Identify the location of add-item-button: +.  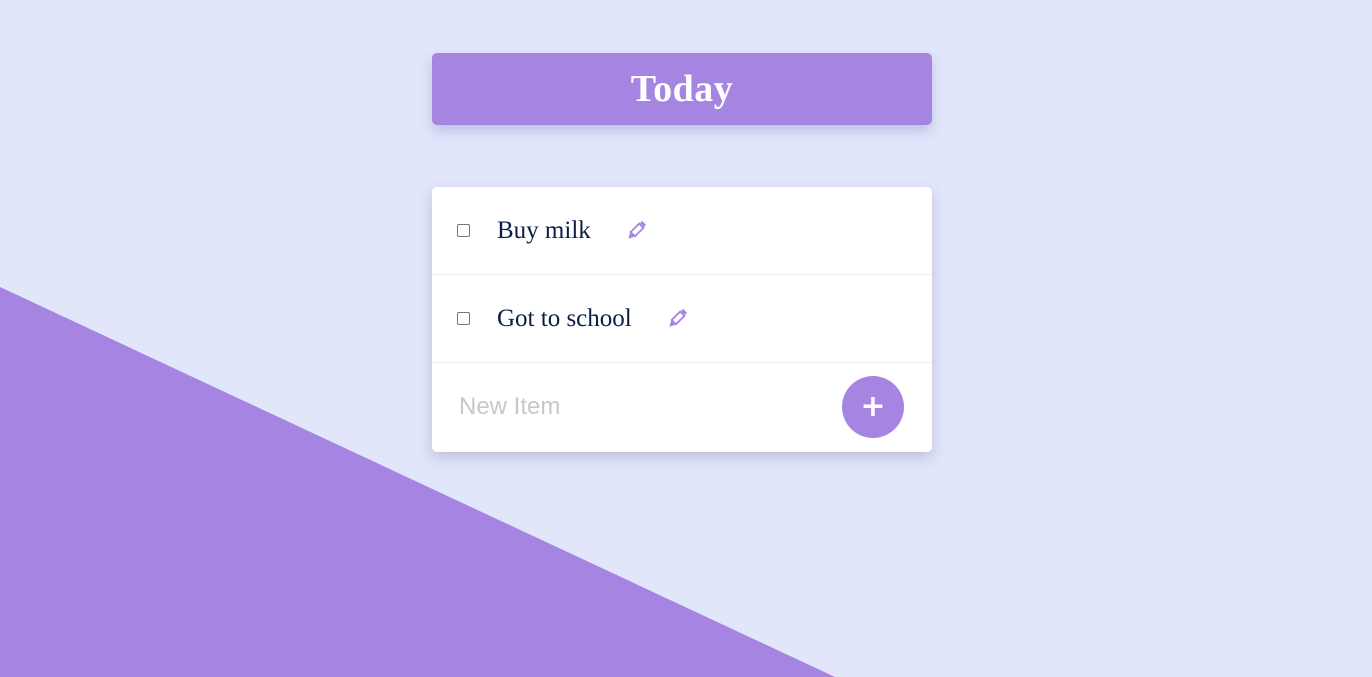
(873, 407).